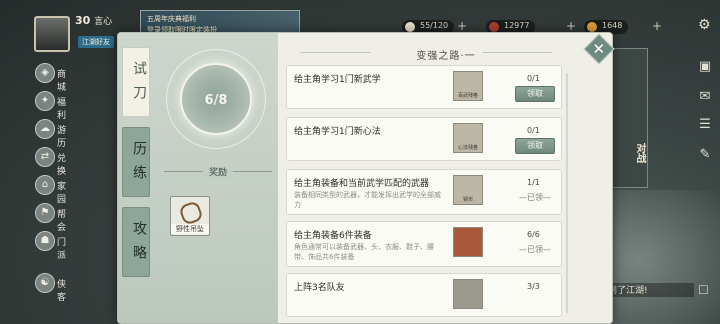  What do you see at coordinates (462, 26) in the screenshot?
I see `add-stamina-button: +` at bounding box center [462, 26].